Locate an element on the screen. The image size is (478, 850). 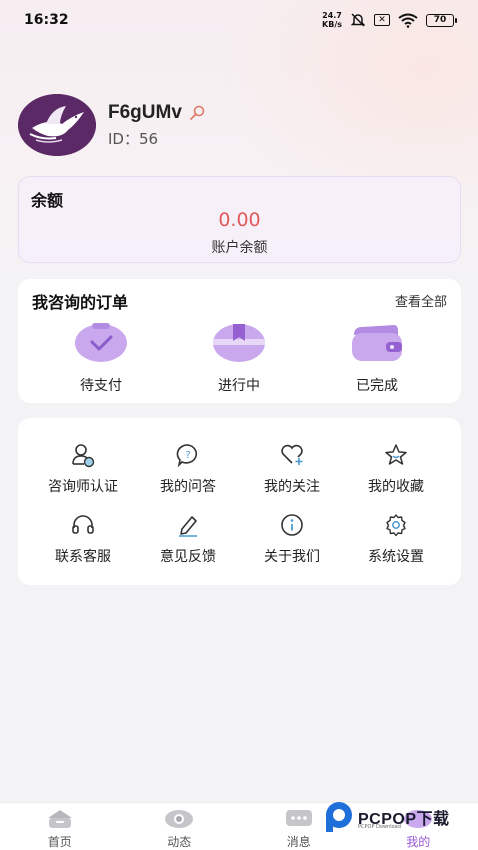
balance-card: 余额 0.00 账户余额 is located at coordinates (239, 219).